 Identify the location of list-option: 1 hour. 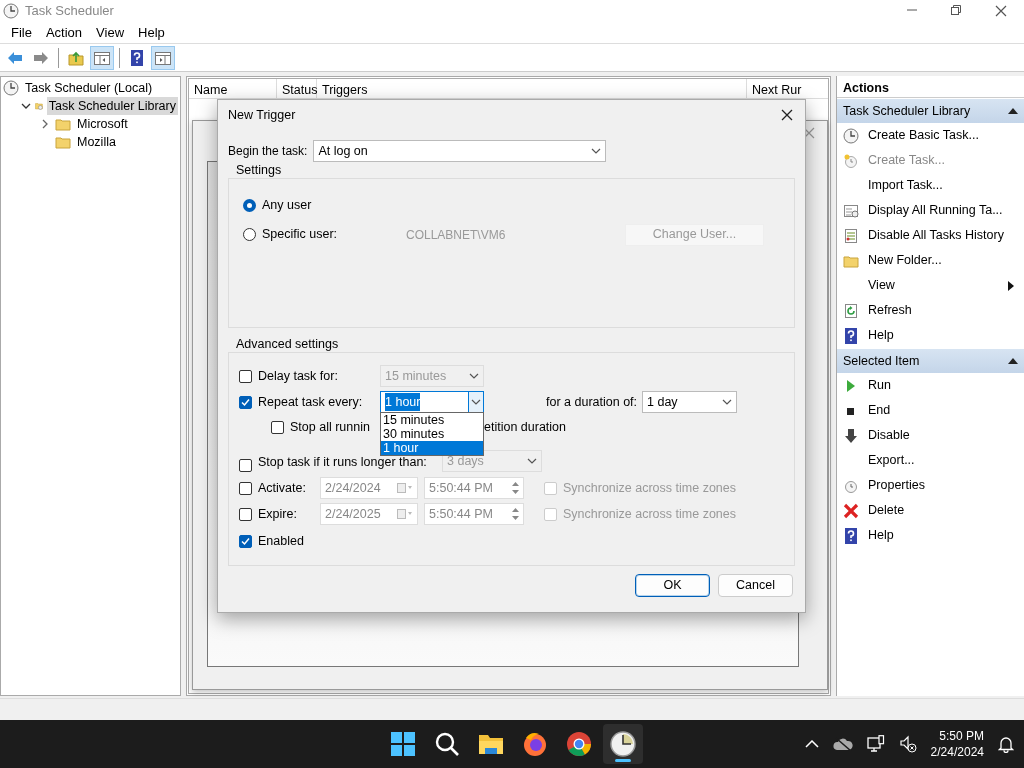
(432, 448).